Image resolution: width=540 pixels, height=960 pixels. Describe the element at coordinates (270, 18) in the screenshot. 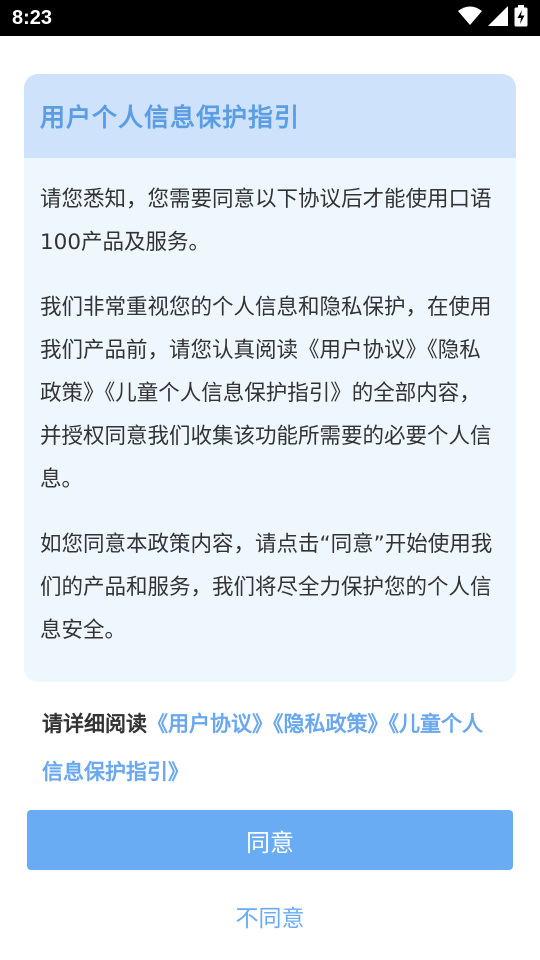

I see `status-bar: 8:23` at that location.